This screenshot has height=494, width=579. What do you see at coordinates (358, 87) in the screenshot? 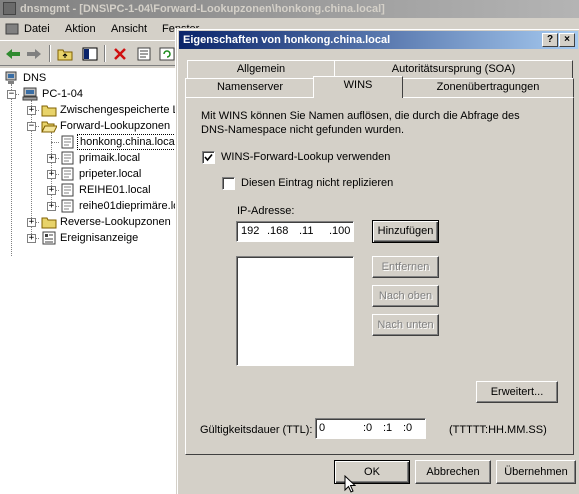
I see `tab-wins: WINS` at bounding box center [358, 87].